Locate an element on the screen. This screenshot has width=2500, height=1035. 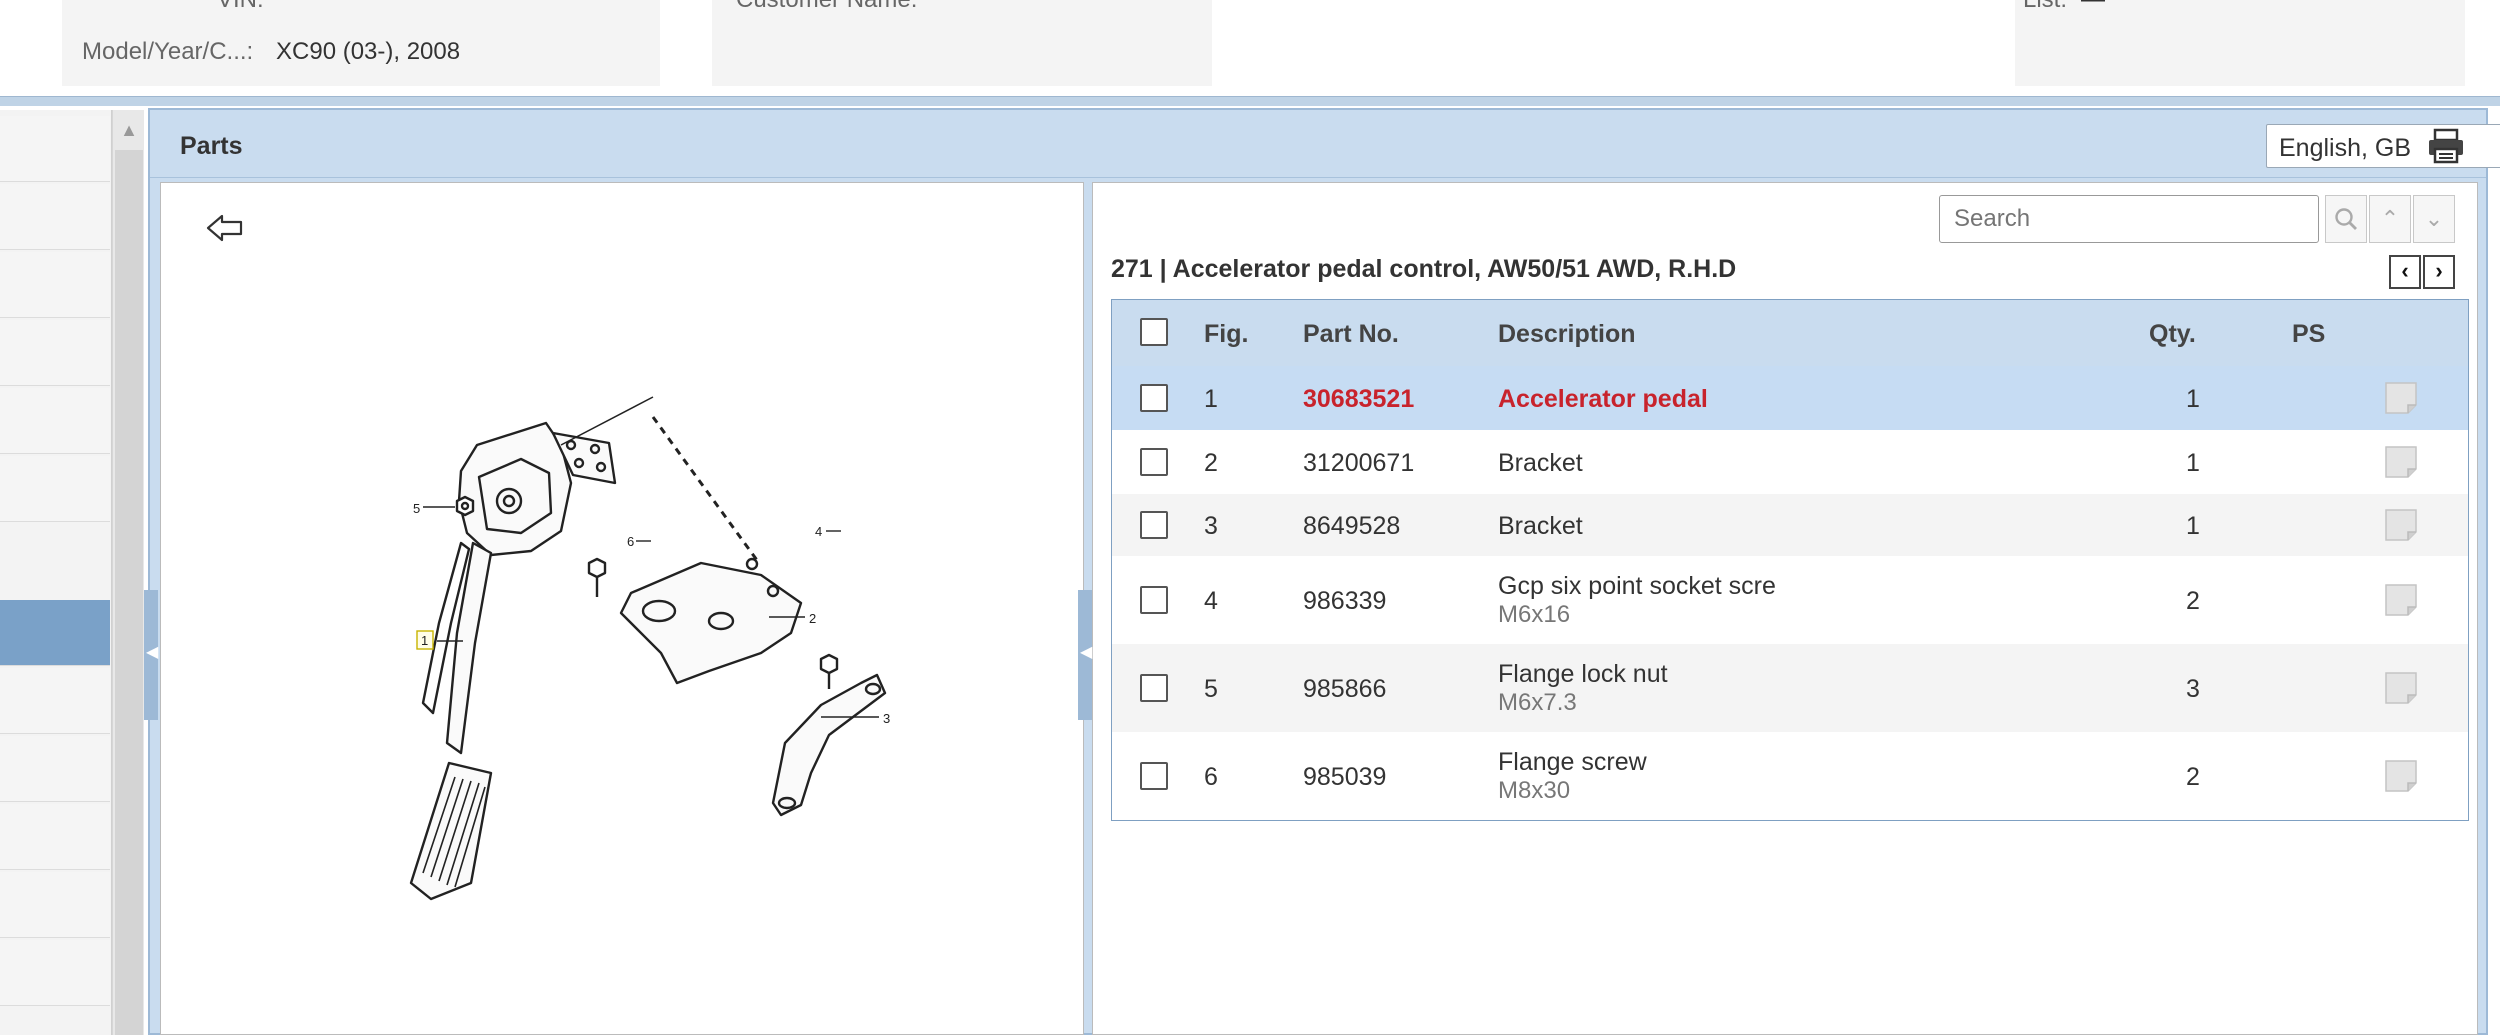
cell-description: Flange screw is located at coordinates (1572, 762).